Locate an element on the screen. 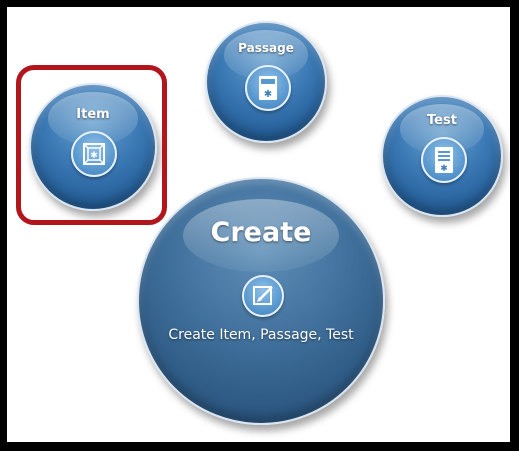 The image size is (519, 451). test-button: Test ✱ is located at coordinates (442, 156).